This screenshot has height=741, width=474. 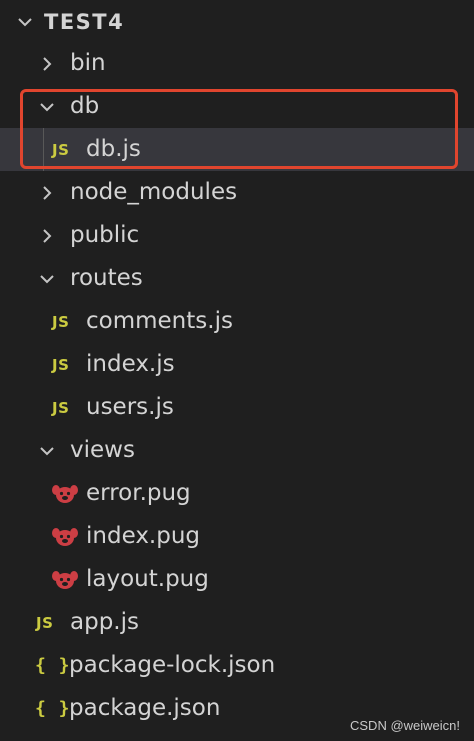 What do you see at coordinates (130, 407) in the screenshot?
I see `tree-item-label: users.js` at bounding box center [130, 407].